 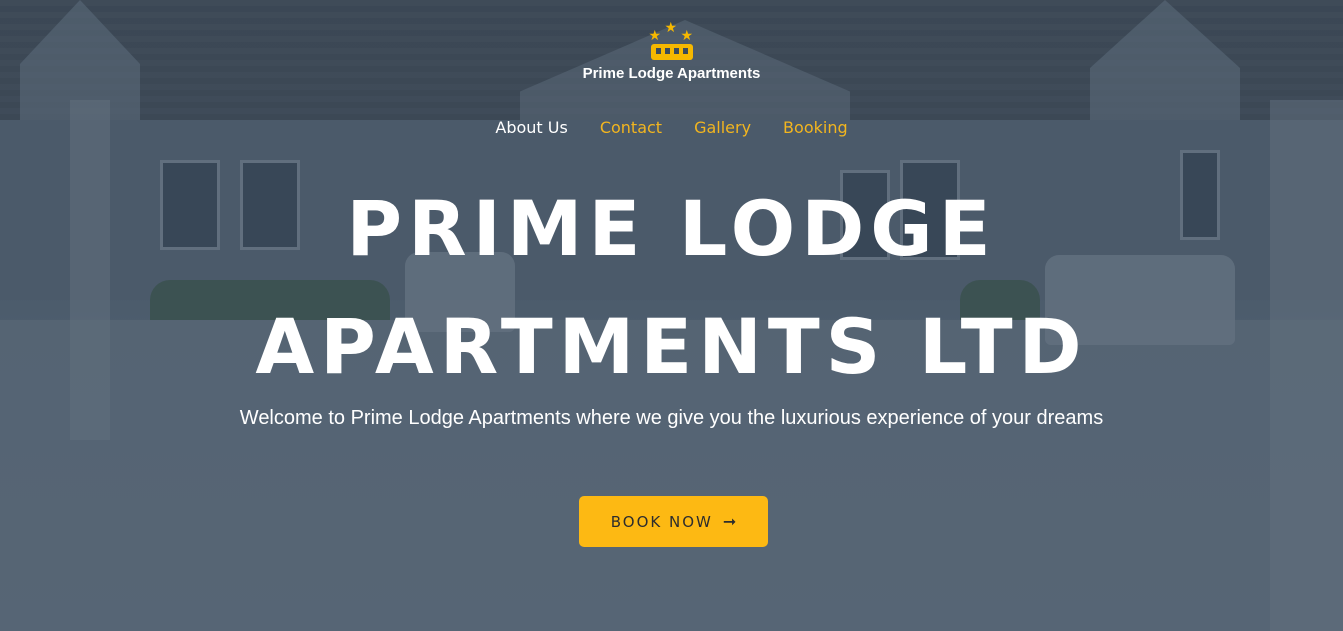 I want to click on book-now-button: BOOK NOW ➞, so click(x=673, y=521).